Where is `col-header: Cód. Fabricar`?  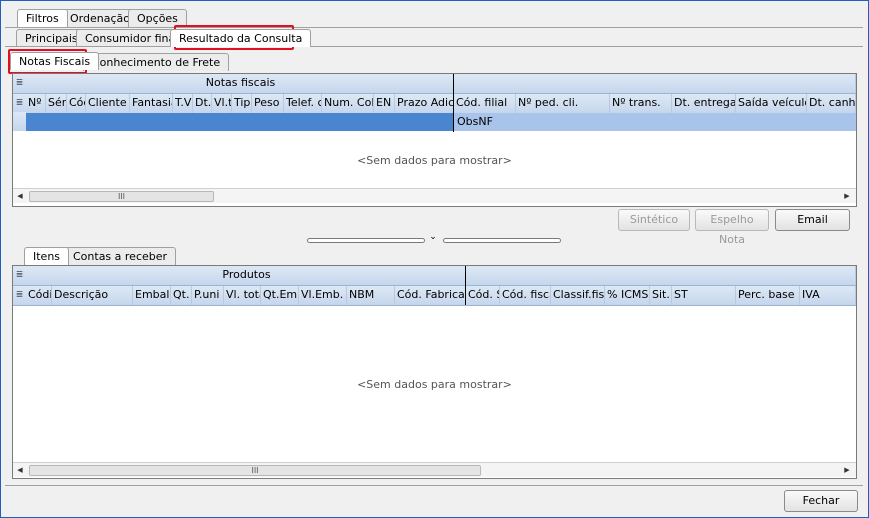
col-header: Cód. Fabricar is located at coordinates (430, 295).